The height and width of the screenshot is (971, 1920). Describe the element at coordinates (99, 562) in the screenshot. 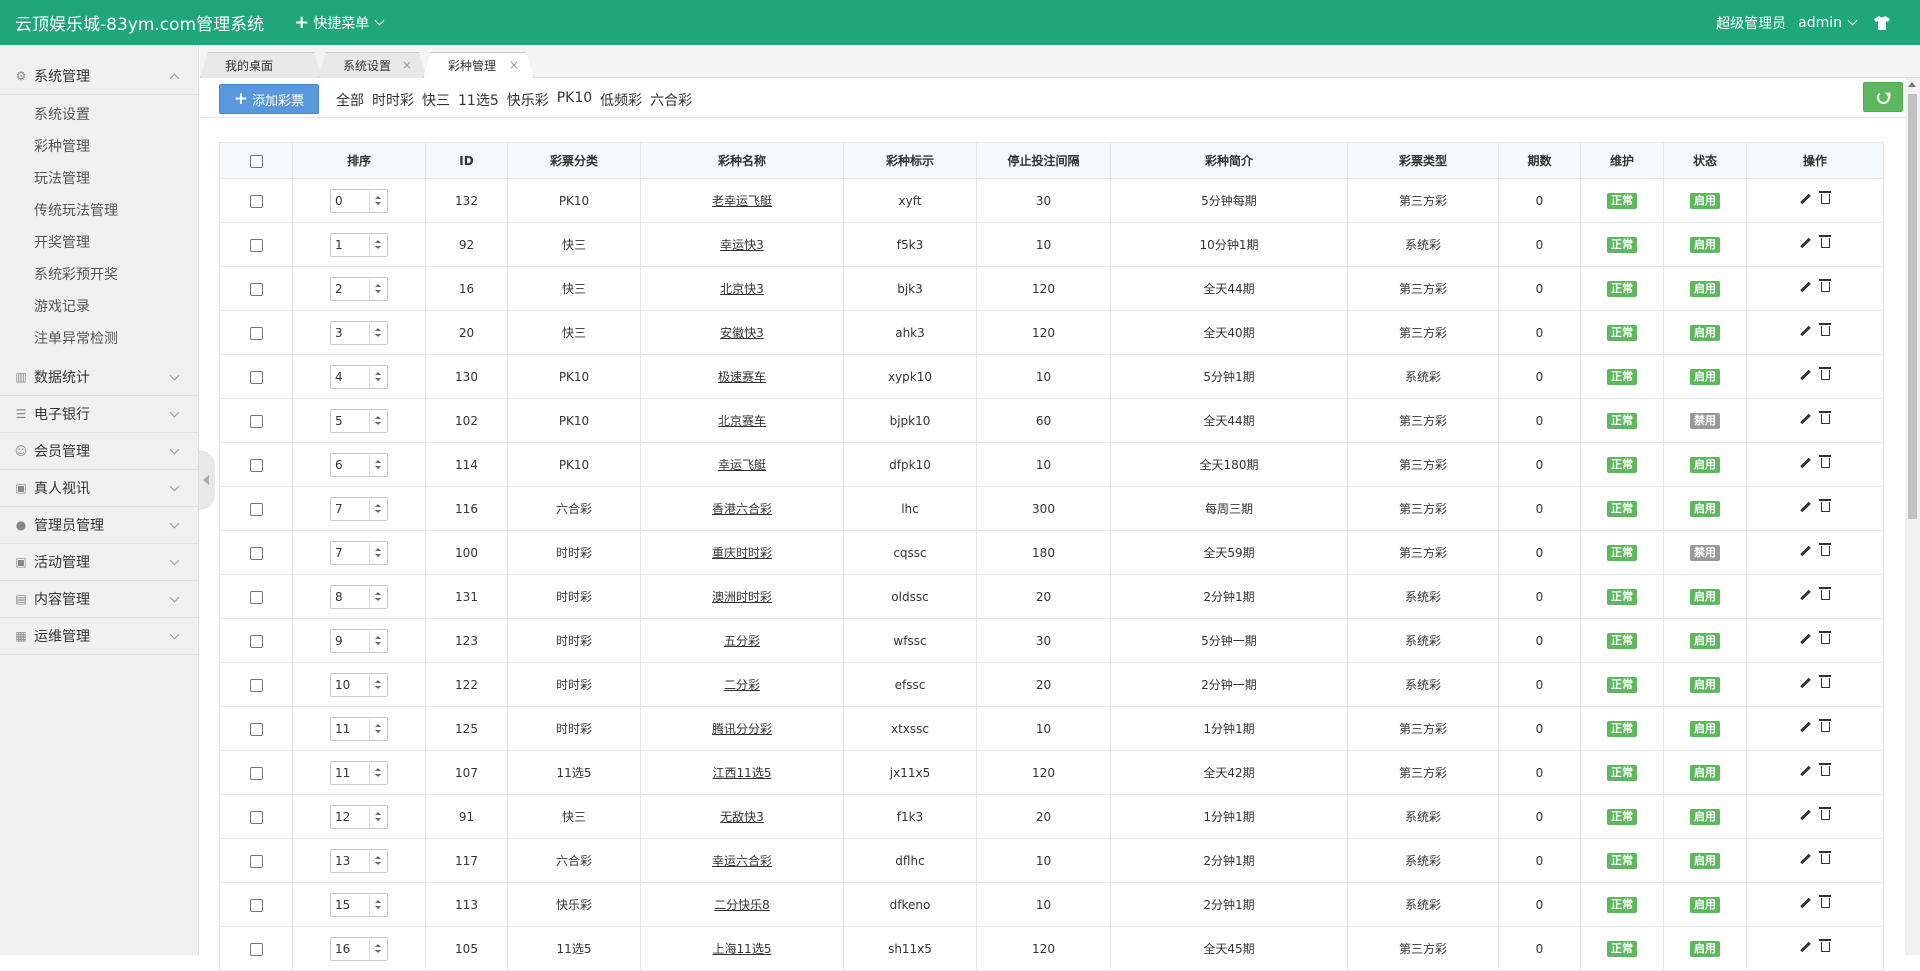

I see `sidebar-group-6: ▣ 活动管理` at that location.